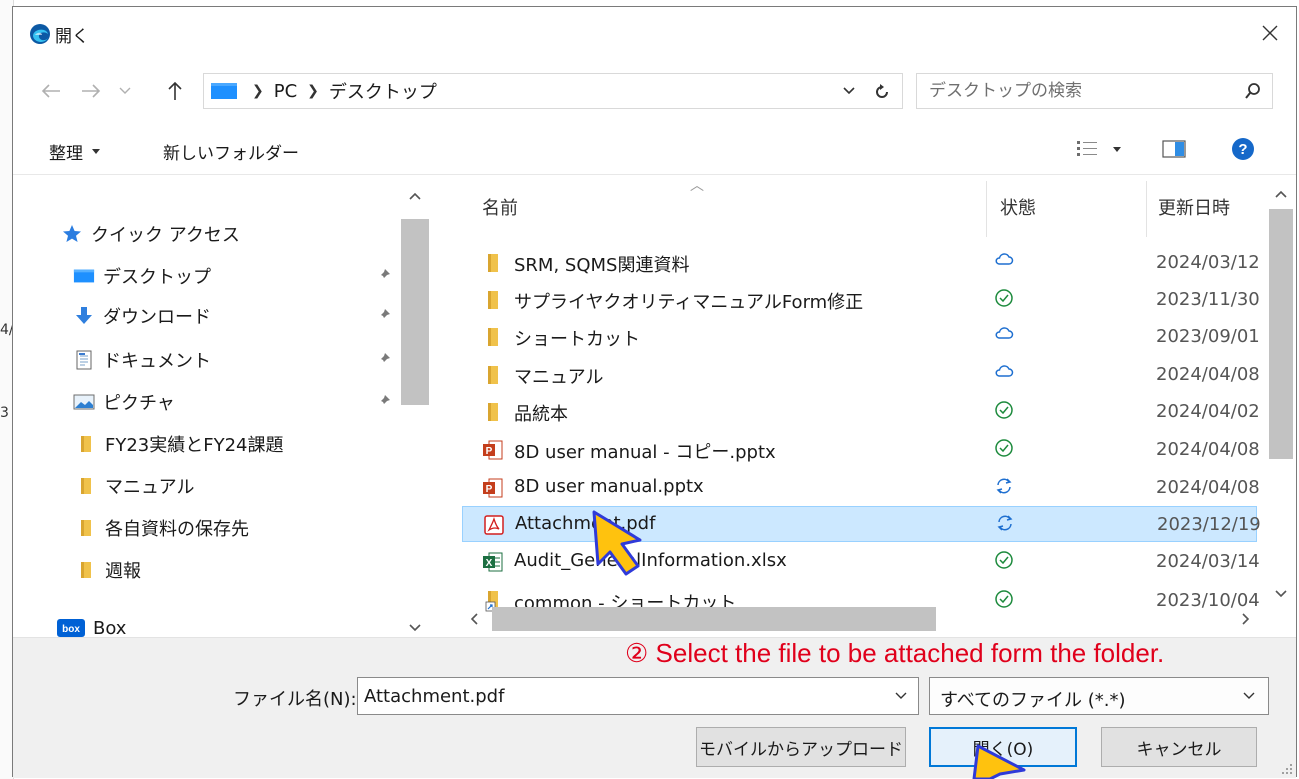  Describe the element at coordinates (285, 91) in the screenshot. I see `breadcrumb-pc: PC` at that location.